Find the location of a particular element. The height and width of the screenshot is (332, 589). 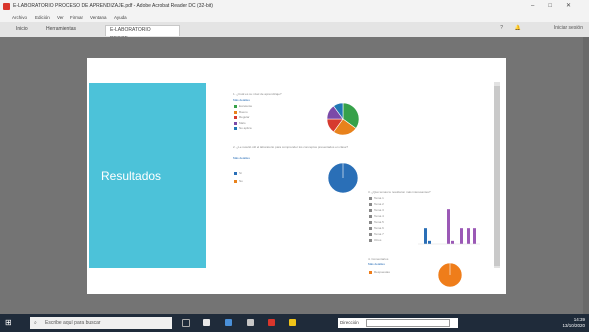

tab-tools: Herramientas is located at coordinates (61, 29).